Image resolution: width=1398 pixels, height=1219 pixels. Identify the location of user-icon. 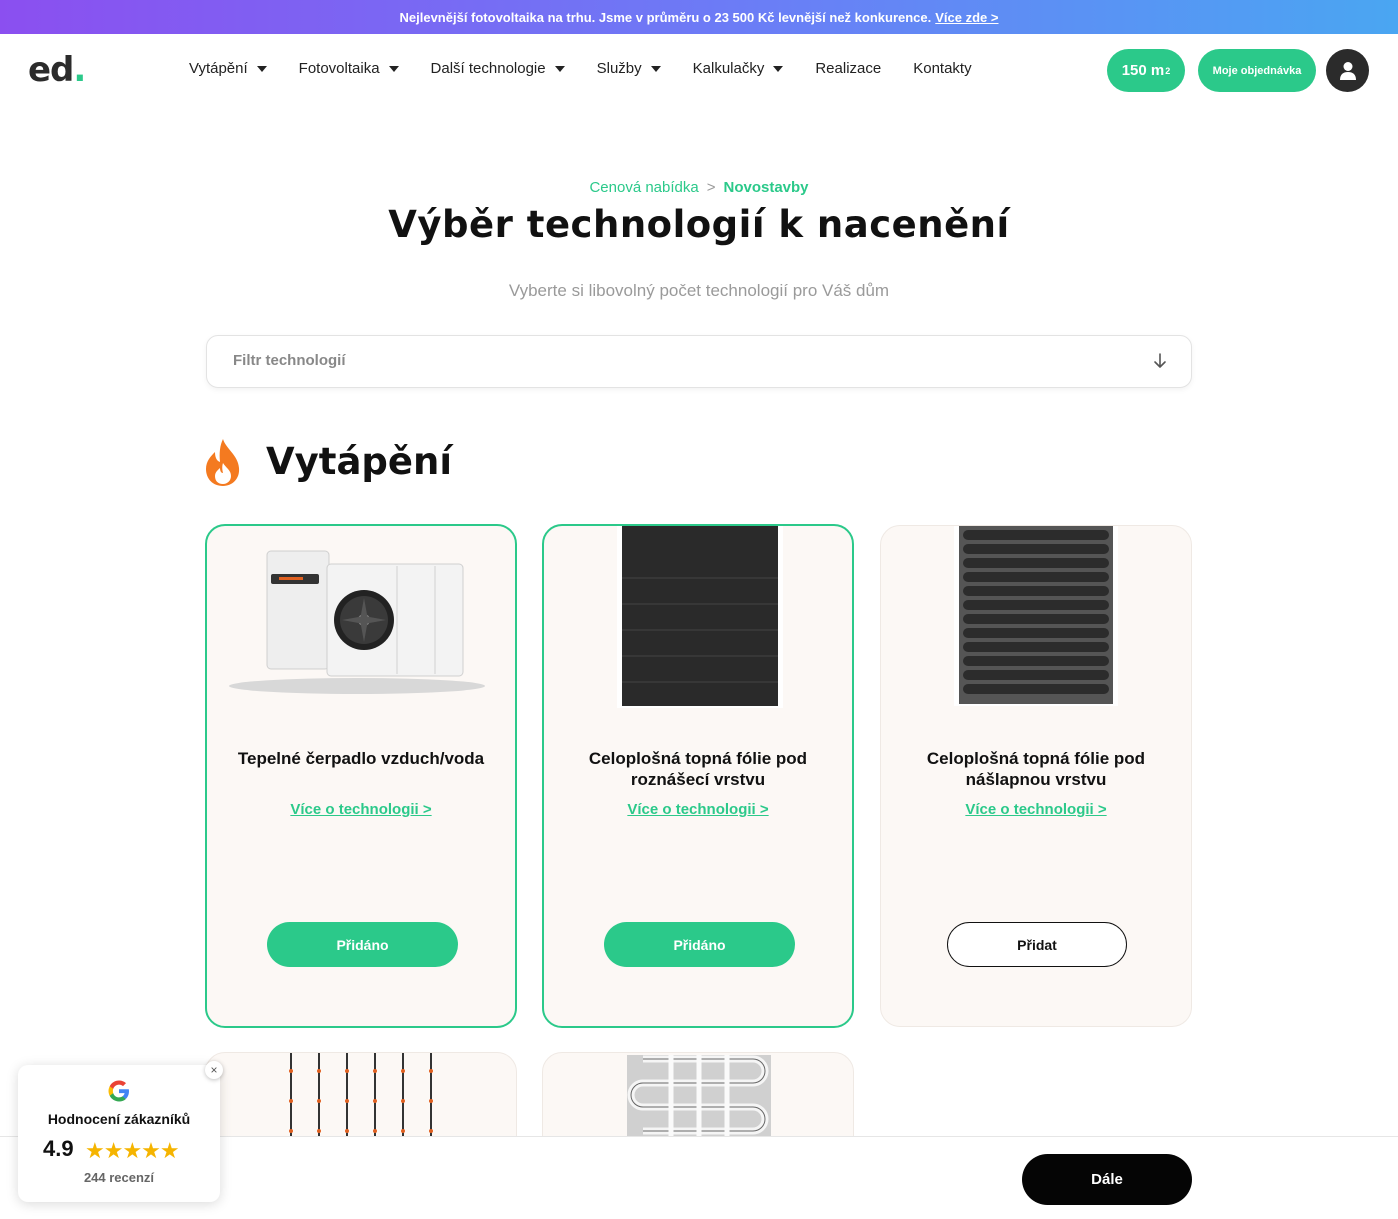
(1347, 70).